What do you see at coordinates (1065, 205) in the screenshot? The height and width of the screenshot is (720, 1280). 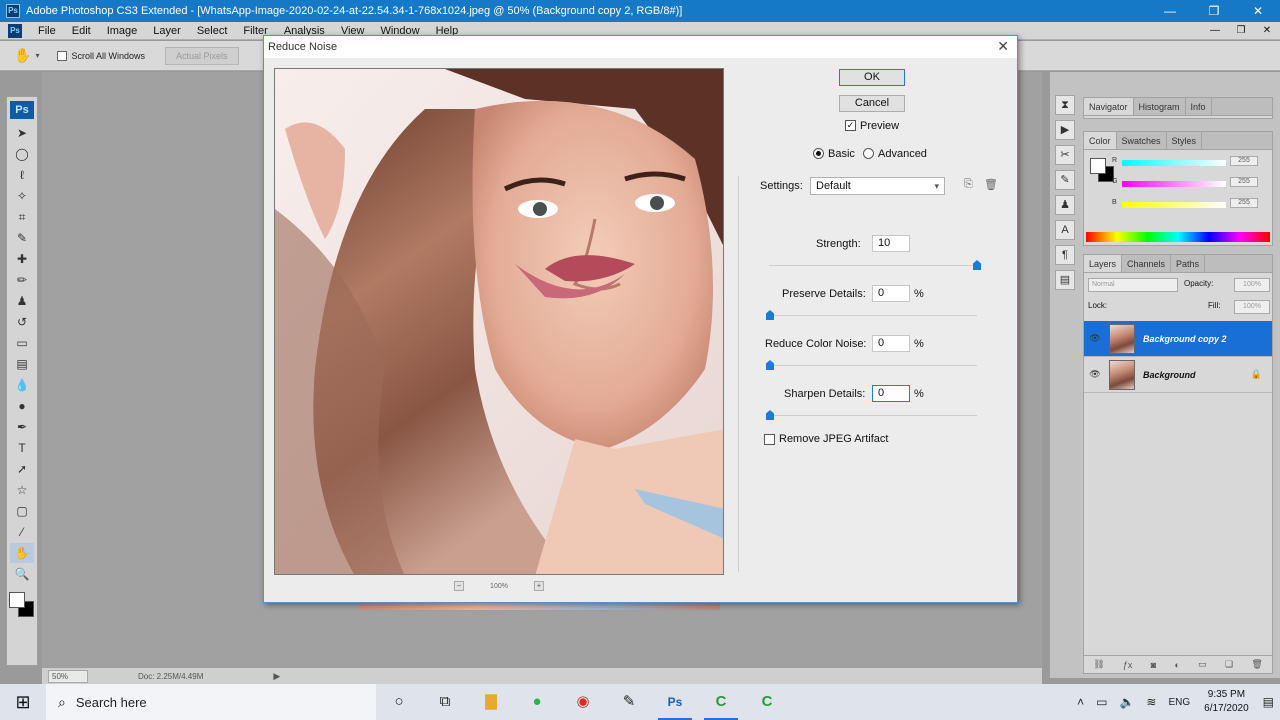 I see `clone-source-icon: ♟` at bounding box center [1065, 205].